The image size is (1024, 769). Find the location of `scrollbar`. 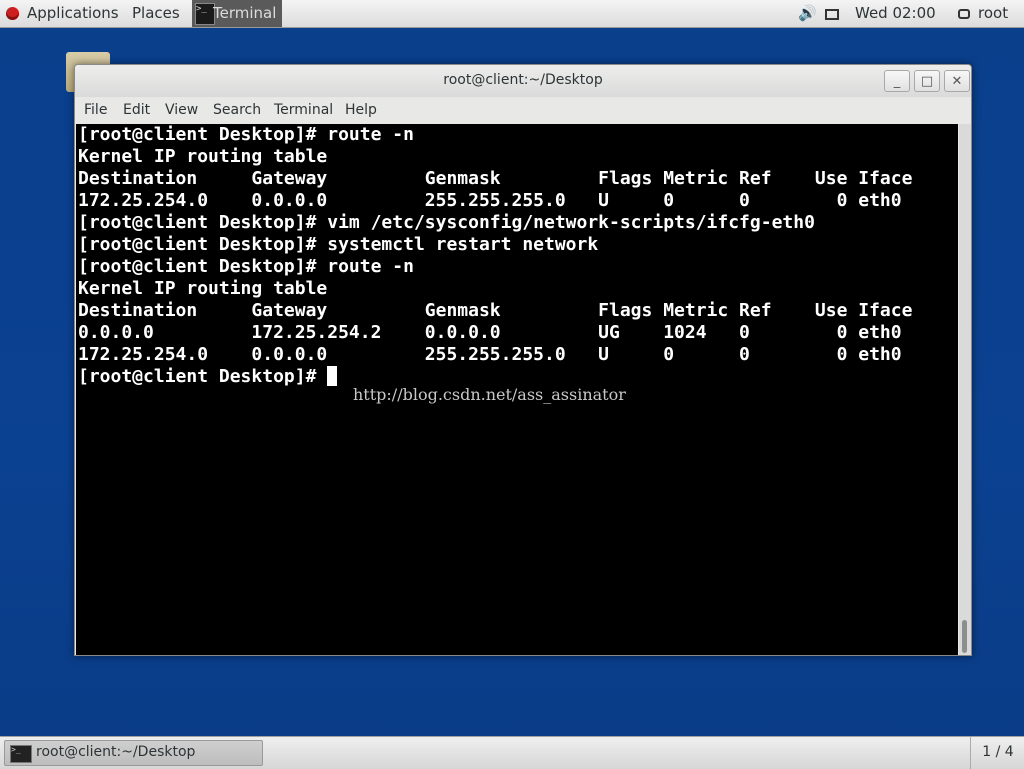

scrollbar is located at coordinates (965, 389).